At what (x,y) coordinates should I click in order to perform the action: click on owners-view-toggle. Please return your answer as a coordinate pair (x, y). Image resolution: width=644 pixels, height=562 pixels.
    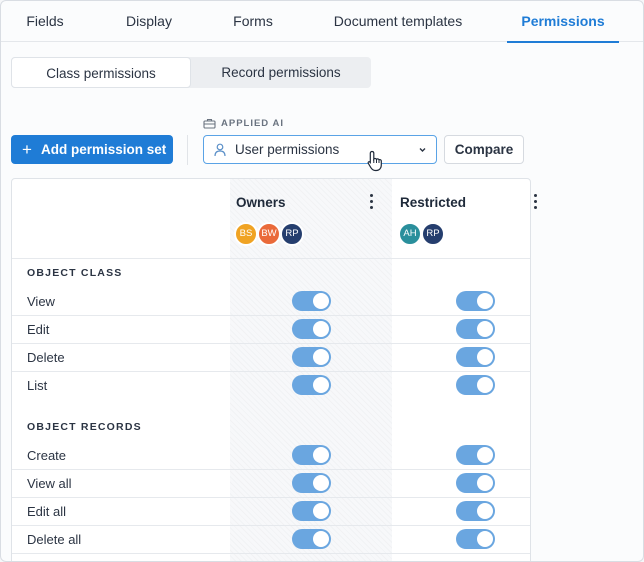
    Looking at the image, I should click on (311, 301).